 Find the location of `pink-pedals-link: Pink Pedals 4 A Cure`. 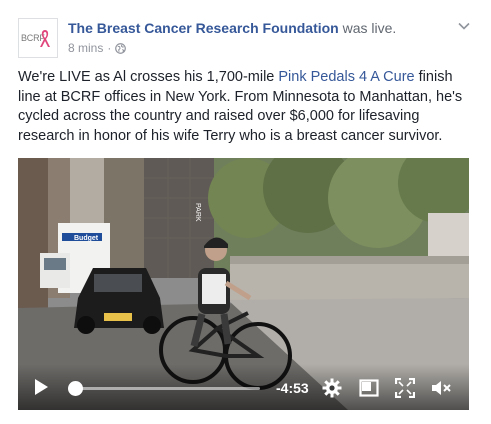

pink-pedals-link: Pink Pedals 4 A Cure is located at coordinates (346, 77).